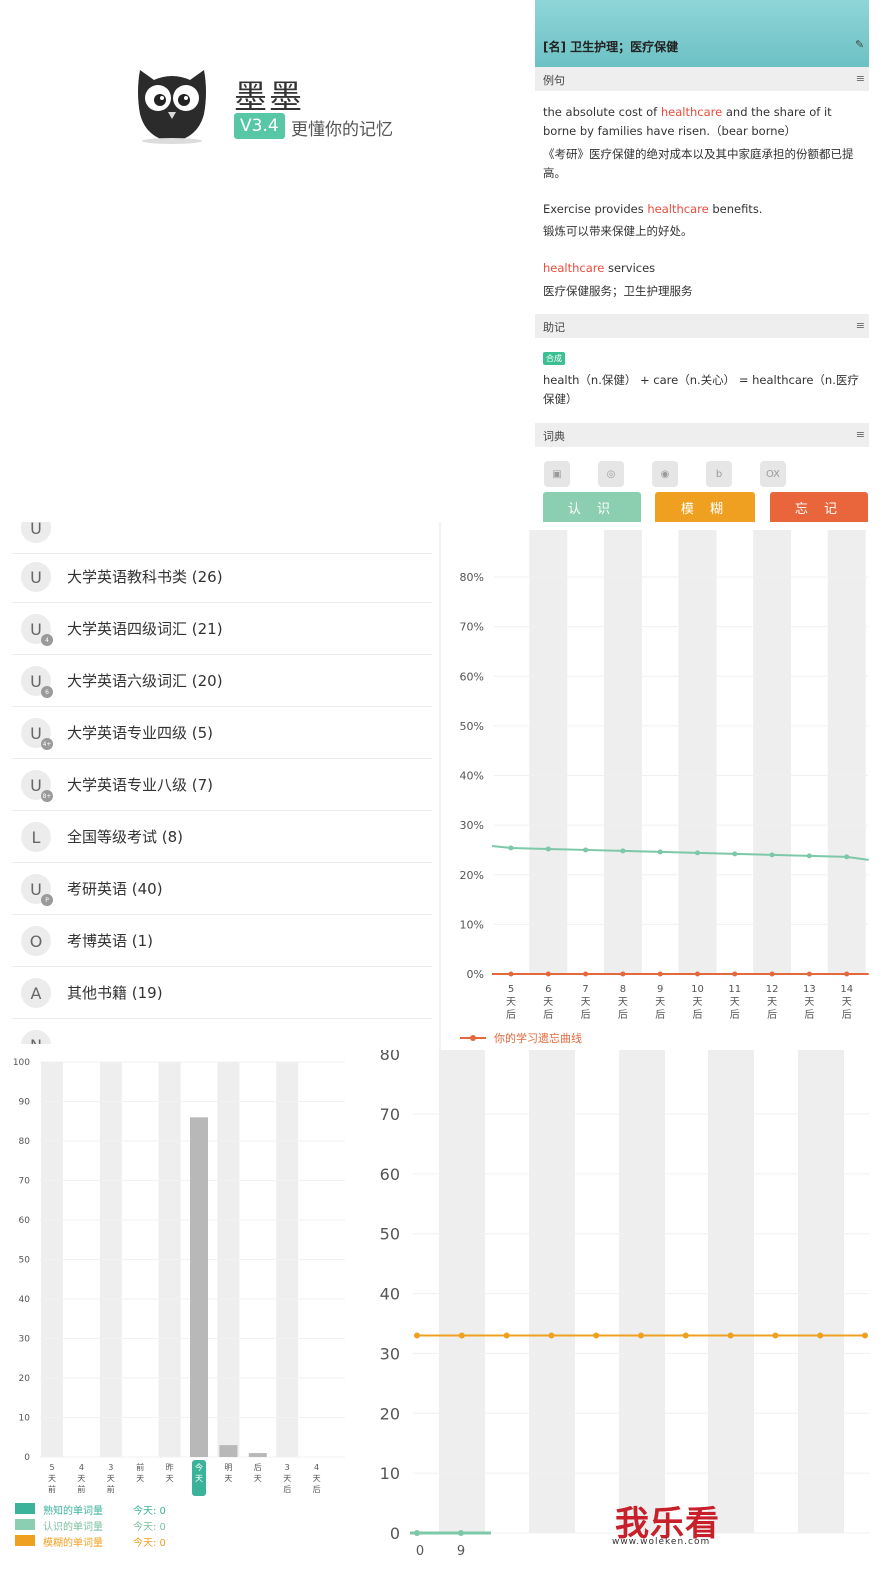  What do you see at coordinates (25, 1142) in the screenshot?
I see `y-tick-label: 80` at bounding box center [25, 1142].